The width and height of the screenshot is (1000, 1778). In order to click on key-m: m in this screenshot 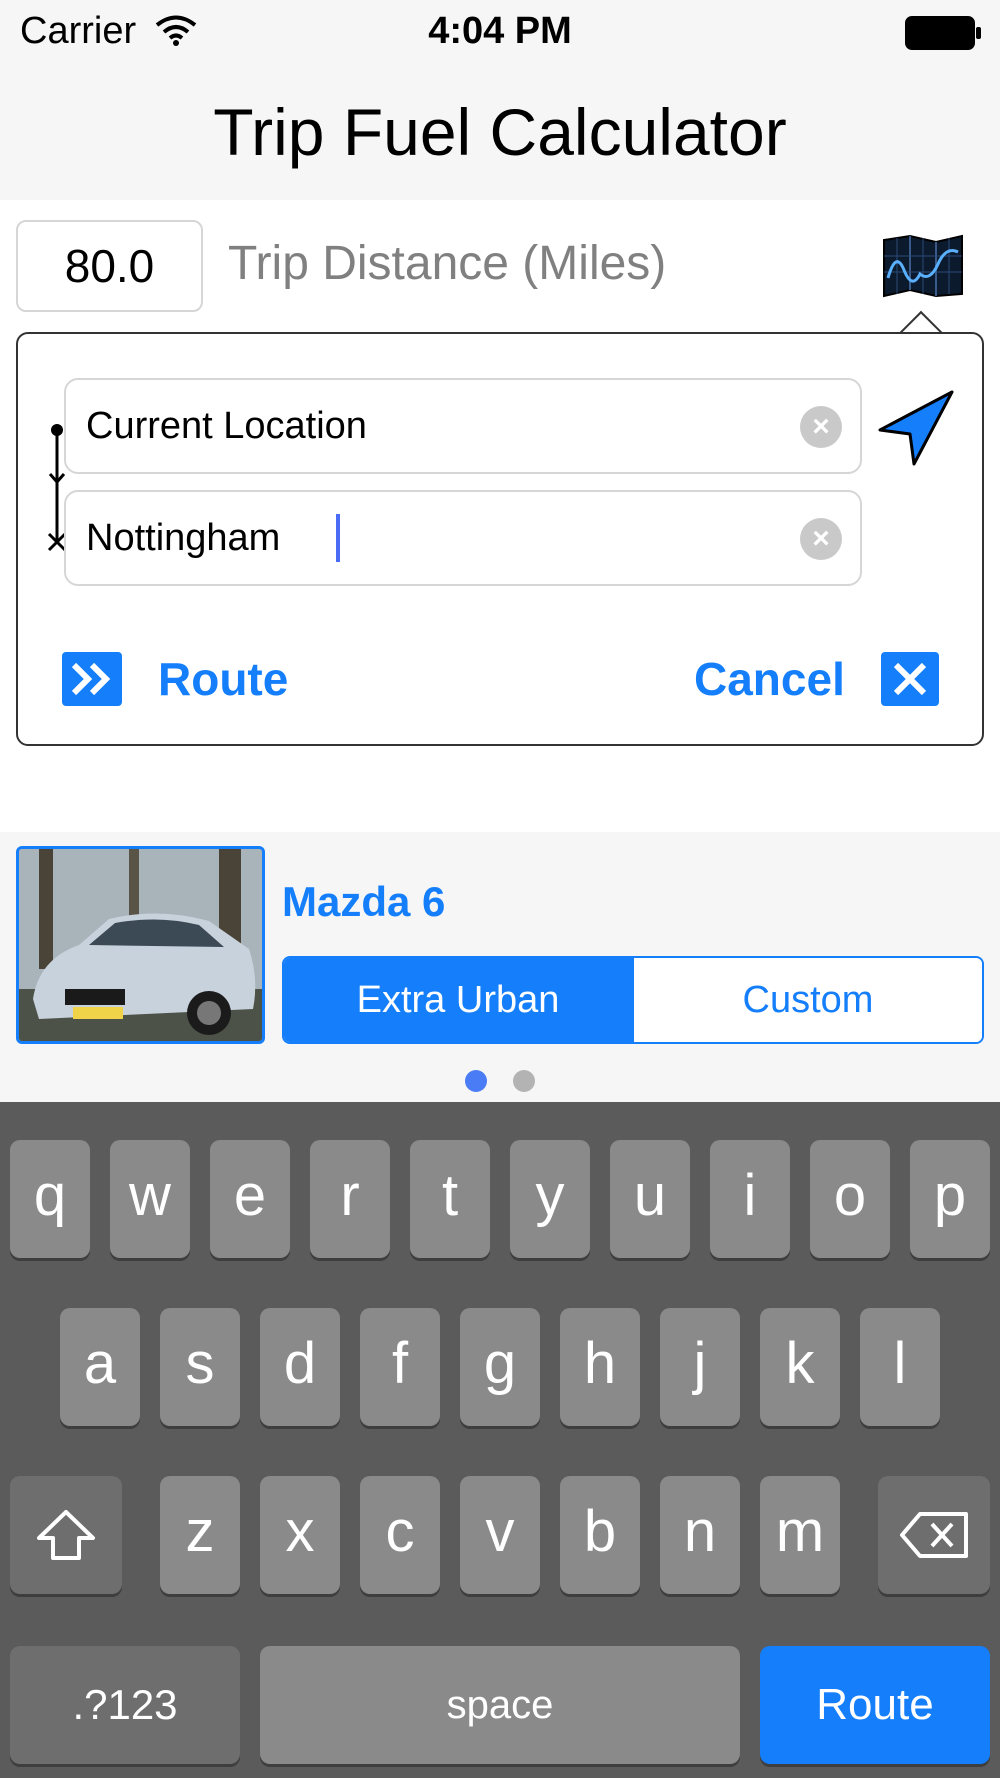, I will do `click(800, 1535)`.